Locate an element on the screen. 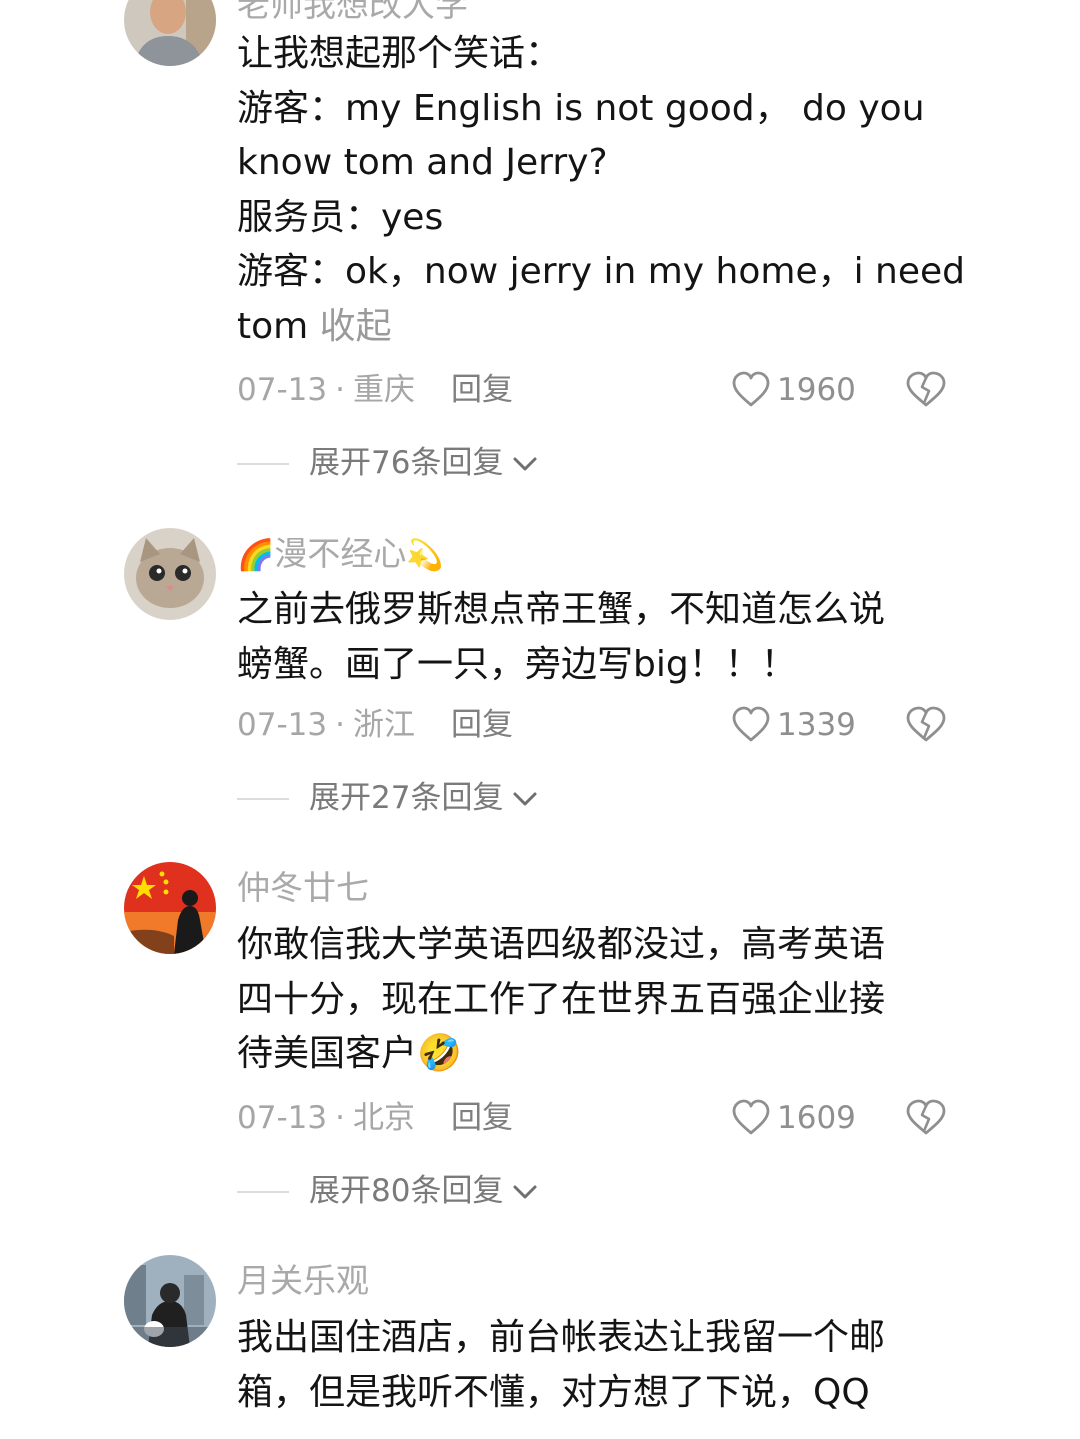 This screenshot has height=1439, width=1080. comment-line: 四十分，现在工作了在世界五百强企业接 is located at coordinates (561, 999).